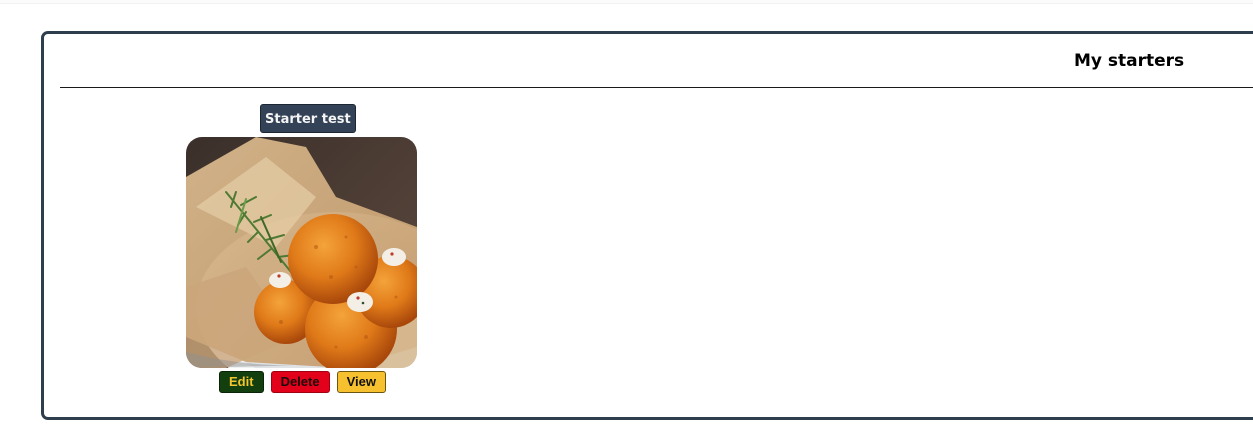 The height and width of the screenshot is (442, 1253). I want to click on delete-button: Delete, so click(300, 382).